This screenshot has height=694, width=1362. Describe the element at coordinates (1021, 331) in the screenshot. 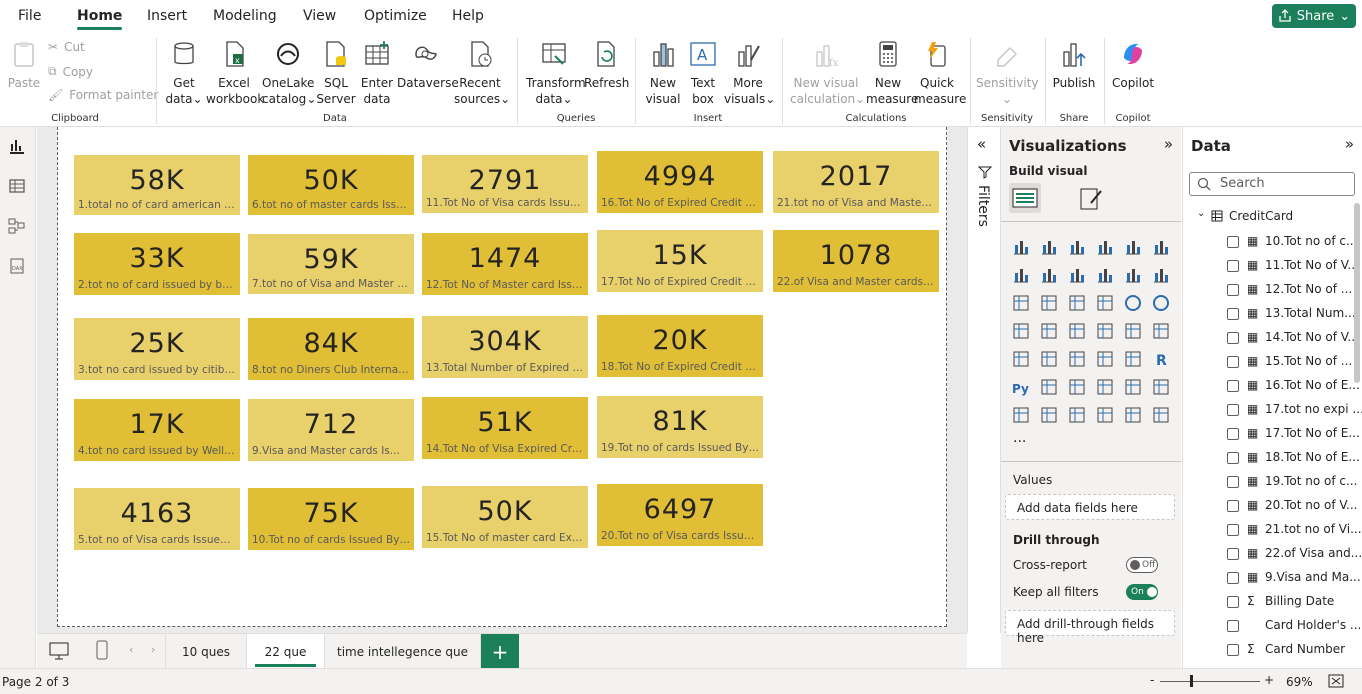

I see `treemap-icon` at that location.